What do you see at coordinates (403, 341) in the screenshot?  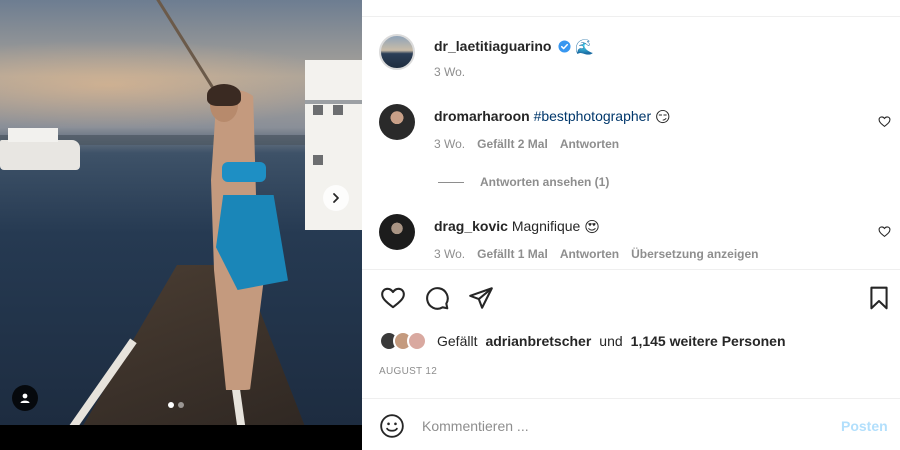 I see `liker-avatars` at bounding box center [403, 341].